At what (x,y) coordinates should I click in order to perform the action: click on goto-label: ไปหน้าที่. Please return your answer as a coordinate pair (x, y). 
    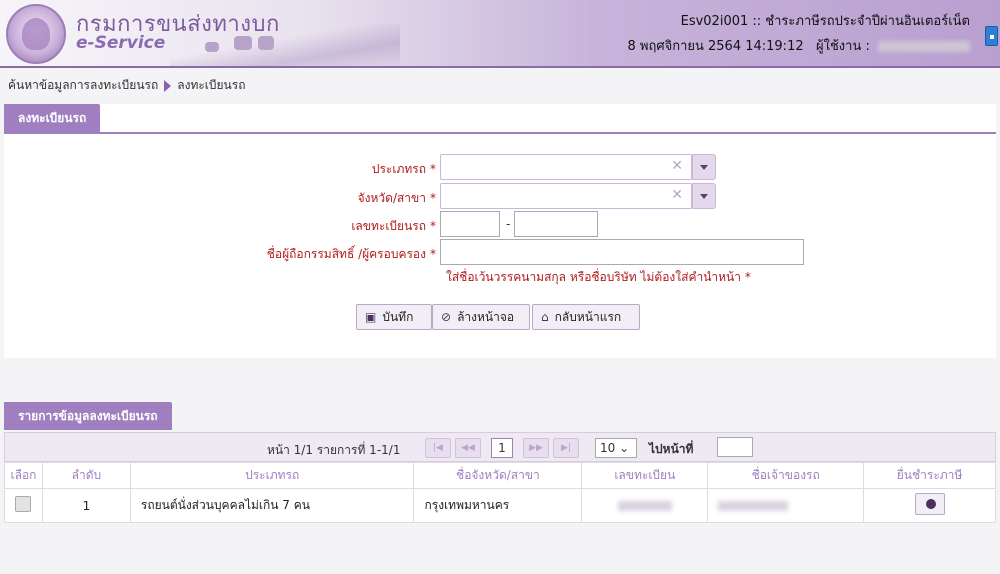
    Looking at the image, I should click on (671, 449).